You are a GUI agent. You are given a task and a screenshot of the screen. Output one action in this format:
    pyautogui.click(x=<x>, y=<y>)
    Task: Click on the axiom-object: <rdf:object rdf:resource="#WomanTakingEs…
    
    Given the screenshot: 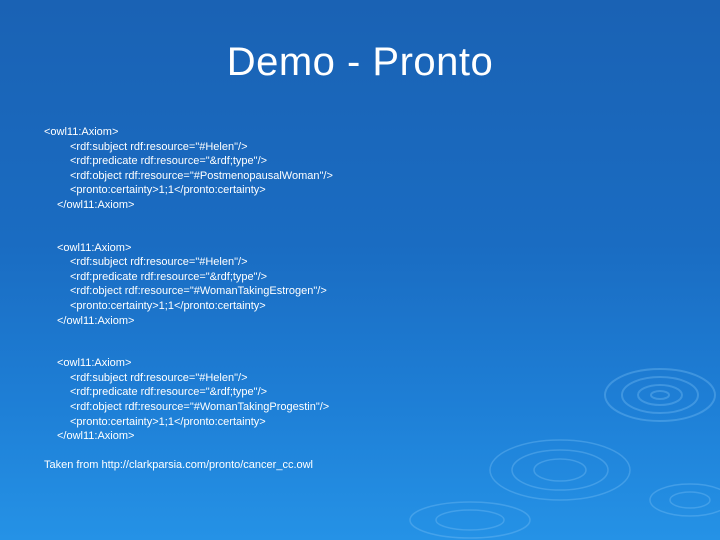 What is the action you would take?
    pyautogui.click(x=198, y=291)
    